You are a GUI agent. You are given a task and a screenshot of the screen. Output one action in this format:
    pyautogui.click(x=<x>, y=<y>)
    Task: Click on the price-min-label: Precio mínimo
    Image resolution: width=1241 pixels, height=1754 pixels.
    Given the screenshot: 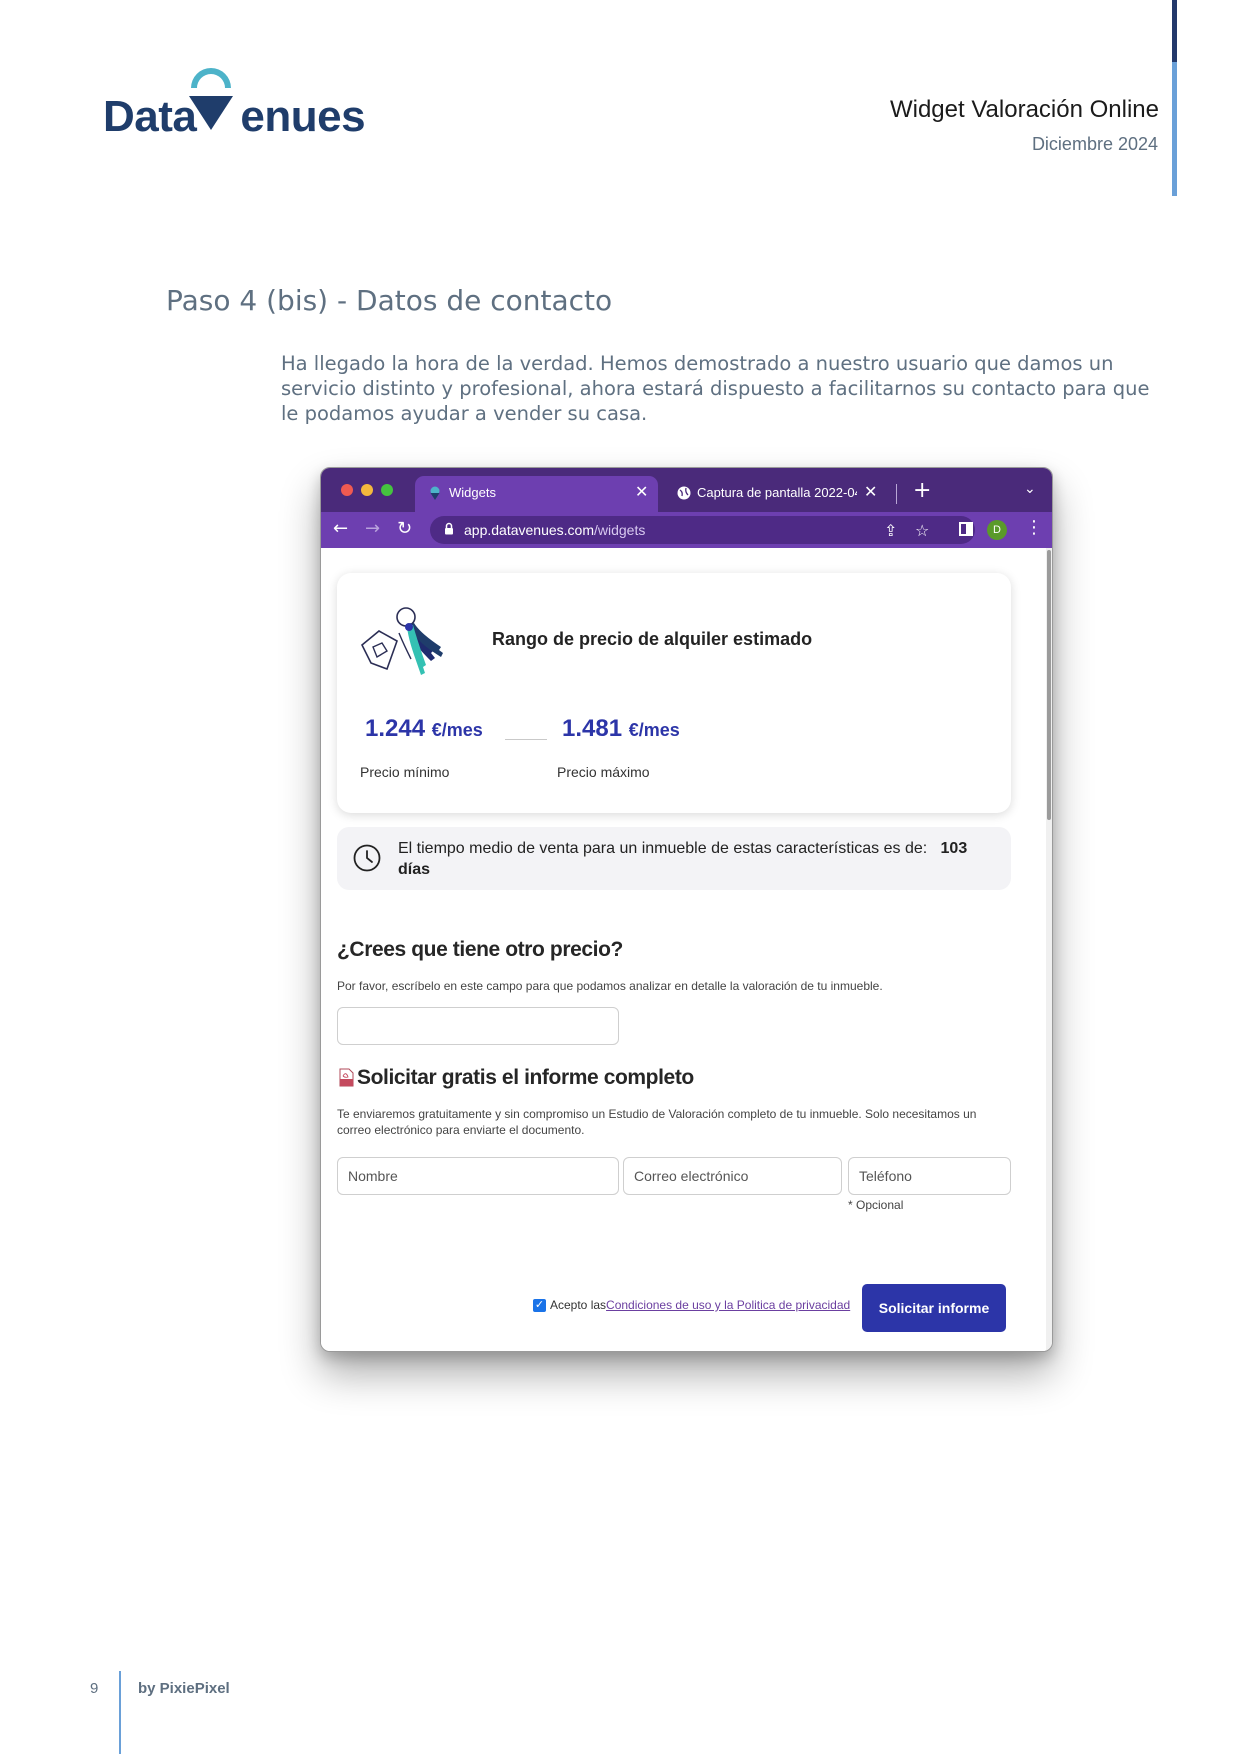 What is the action you would take?
    pyautogui.click(x=405, y=772)
    